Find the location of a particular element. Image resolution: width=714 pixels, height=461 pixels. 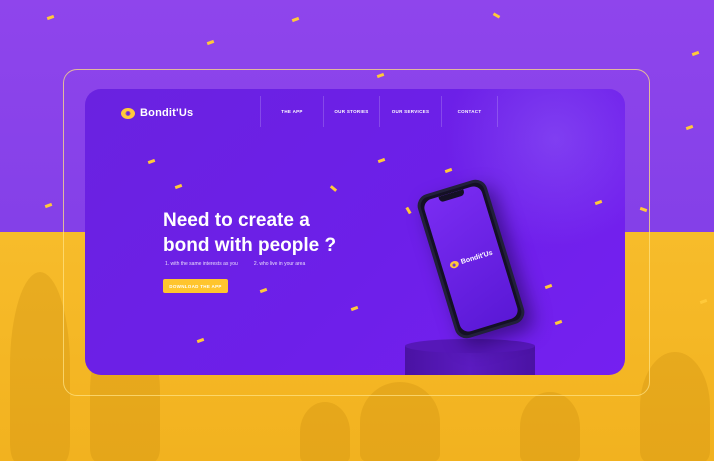

nav-item-our-stories: OUR STORIES is located at coordinates (352, 111).